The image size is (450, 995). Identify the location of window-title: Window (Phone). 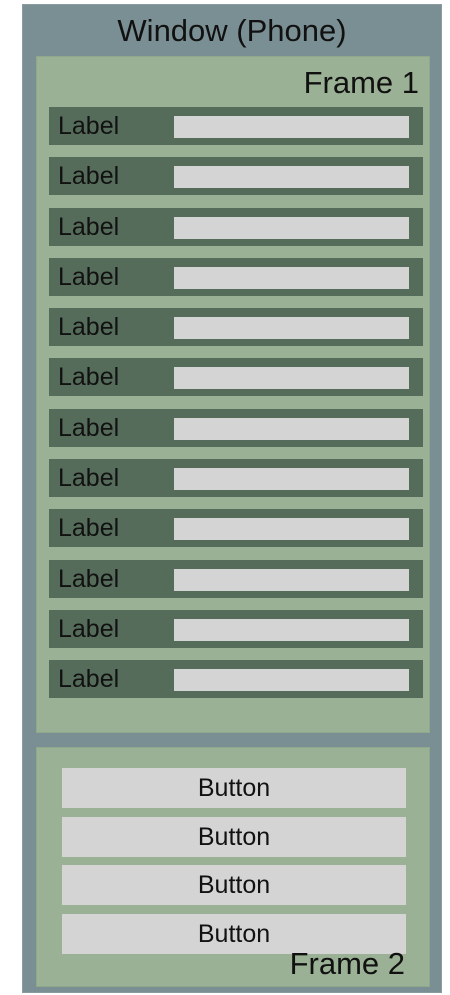
(232, 30).